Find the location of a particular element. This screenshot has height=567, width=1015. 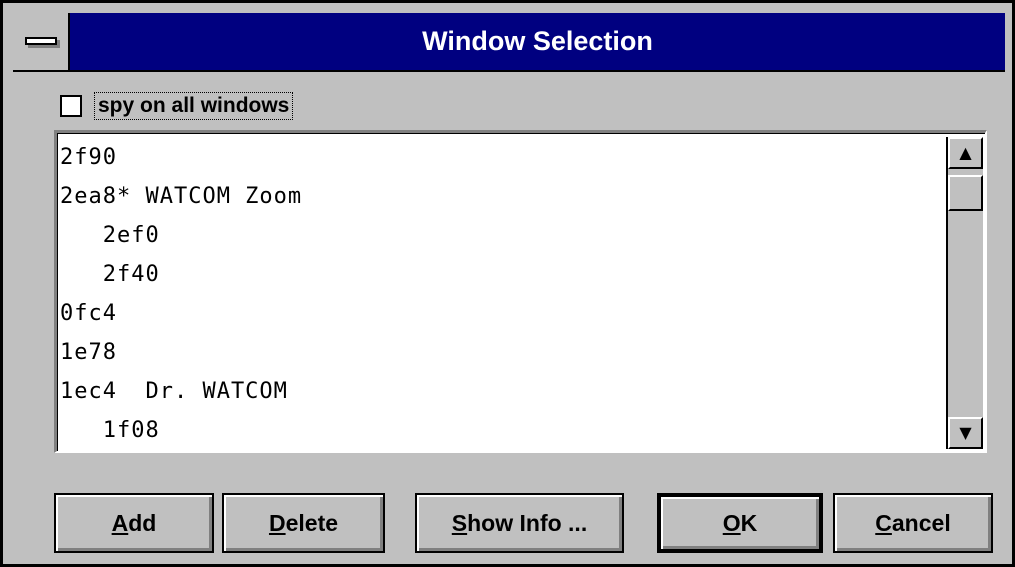

list-item: 1e78 is located at coordinates (500, 352).